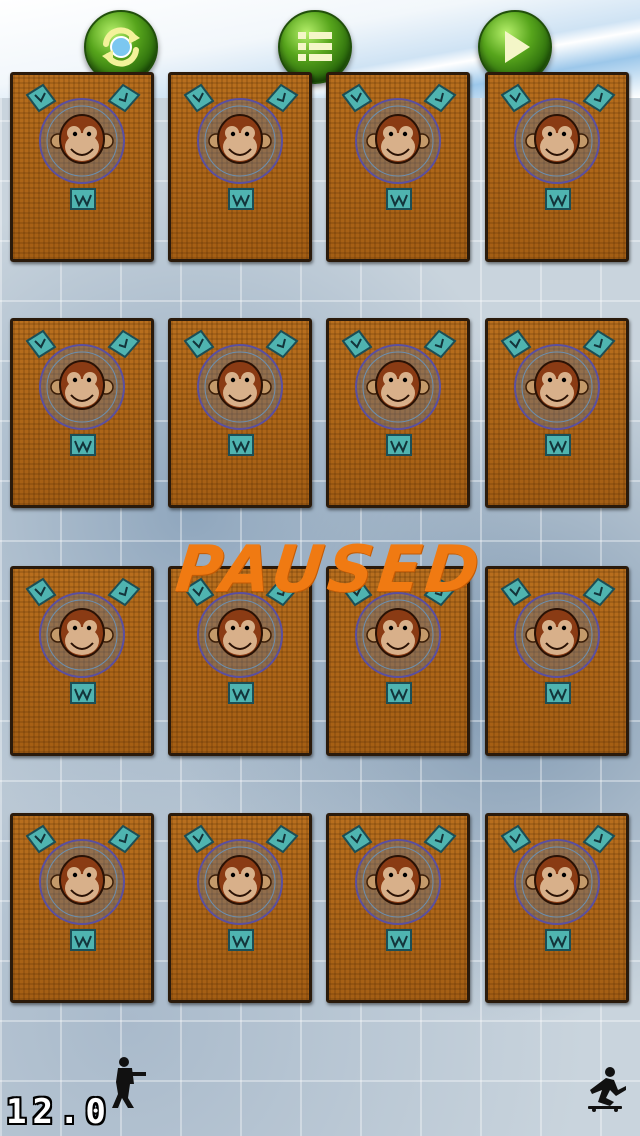  I want to click on paused-label: PAUSED, so click(329, 570).